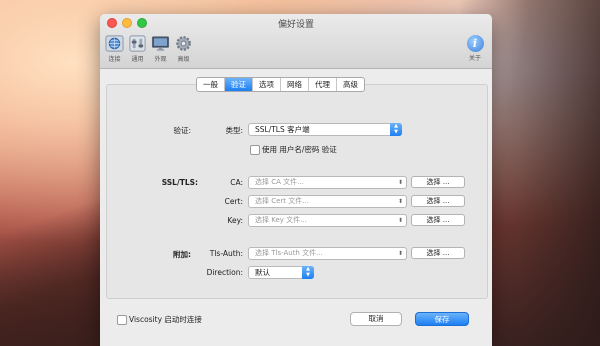 Image resolution: width=600 pixels, height=346 pixels. What do you see at coordinates (442, 319) in the screenshot?
I see `save-button: 保存` at bounding box center [442, 319].